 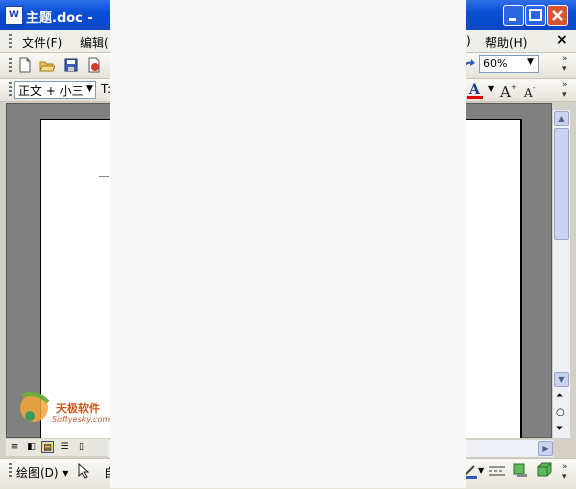 I want to click on grow-font-icon: A +, so click(x=508, y=91).